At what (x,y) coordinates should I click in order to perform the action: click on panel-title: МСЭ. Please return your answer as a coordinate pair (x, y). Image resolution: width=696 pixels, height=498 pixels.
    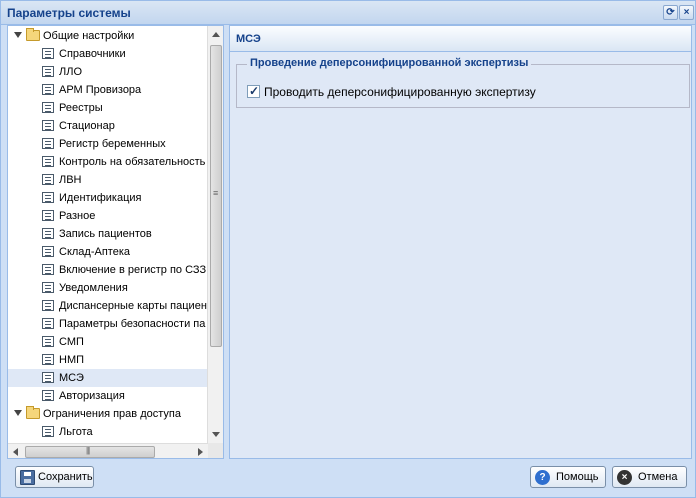
    Looking at the image, I should click on (248, 39).